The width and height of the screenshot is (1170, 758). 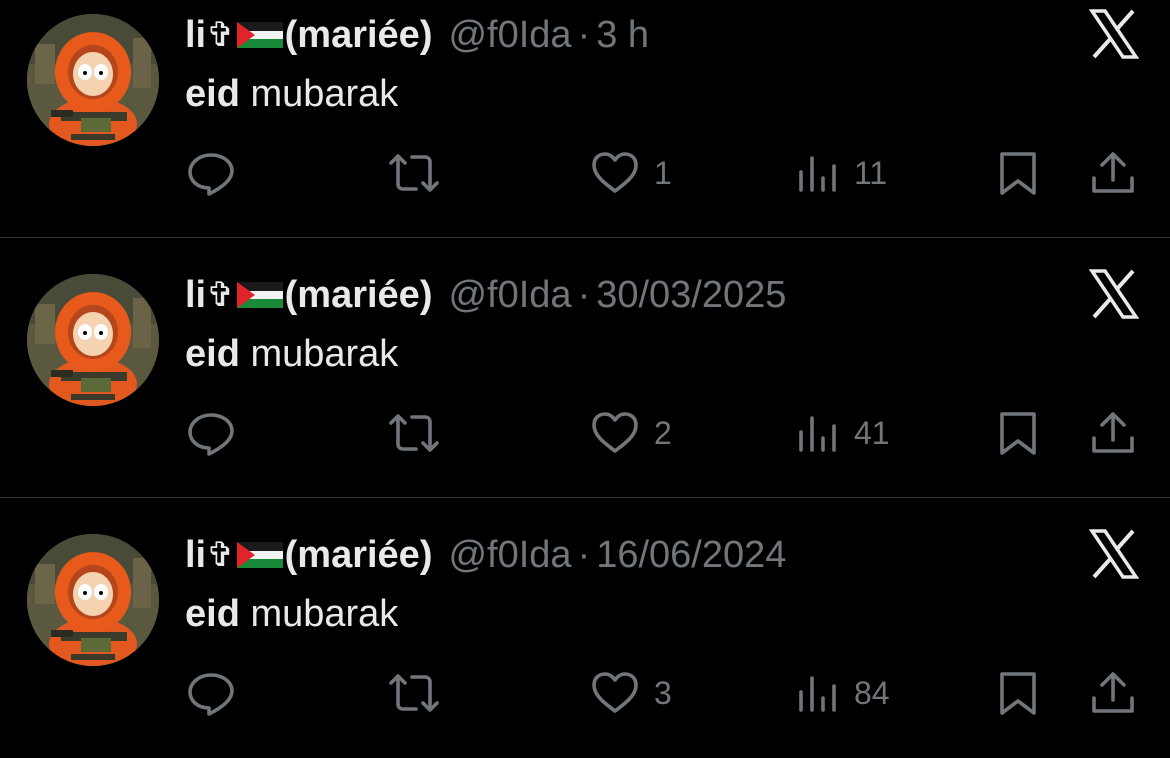 What do you see at coordinates (622, 35) in the screenshot?
I see `timestamp: 3 h` at bounding box center [622, 35].